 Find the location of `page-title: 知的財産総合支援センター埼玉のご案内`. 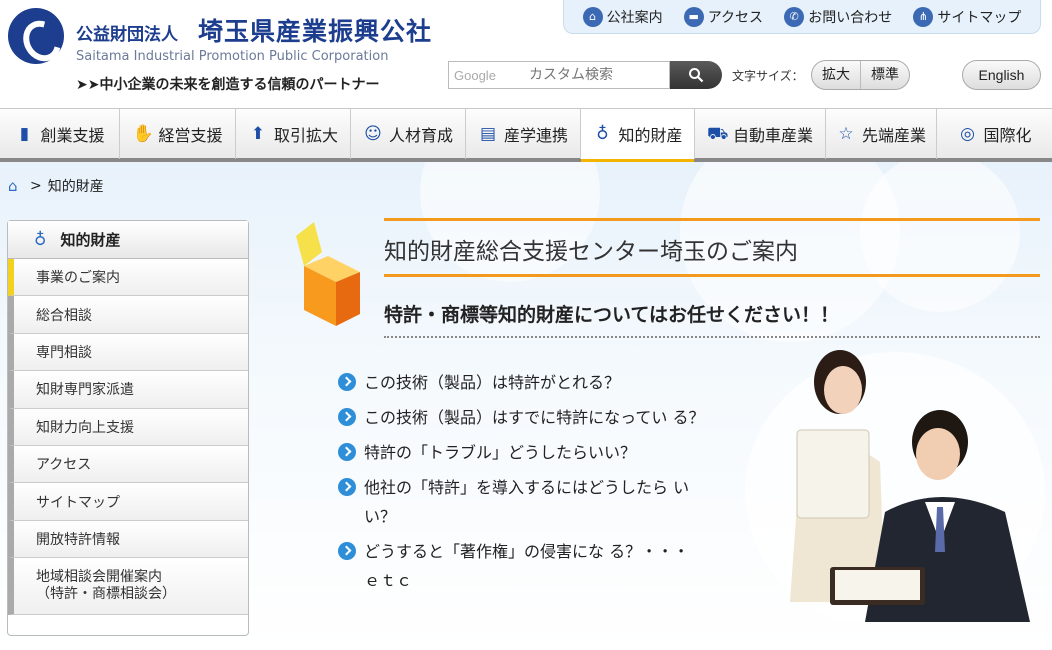

page-title: 知的財産総合支援センター埼玉のご案内 is located at coordinates (591, 252).